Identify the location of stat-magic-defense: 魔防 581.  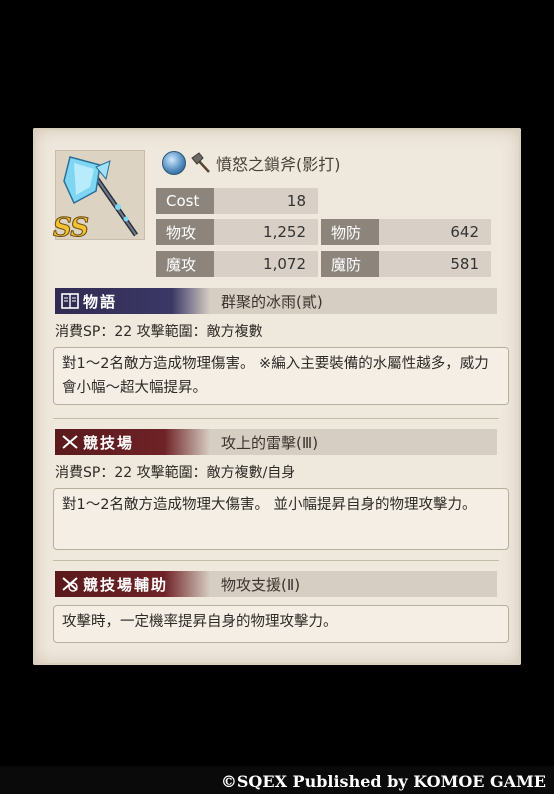
(406, 264).